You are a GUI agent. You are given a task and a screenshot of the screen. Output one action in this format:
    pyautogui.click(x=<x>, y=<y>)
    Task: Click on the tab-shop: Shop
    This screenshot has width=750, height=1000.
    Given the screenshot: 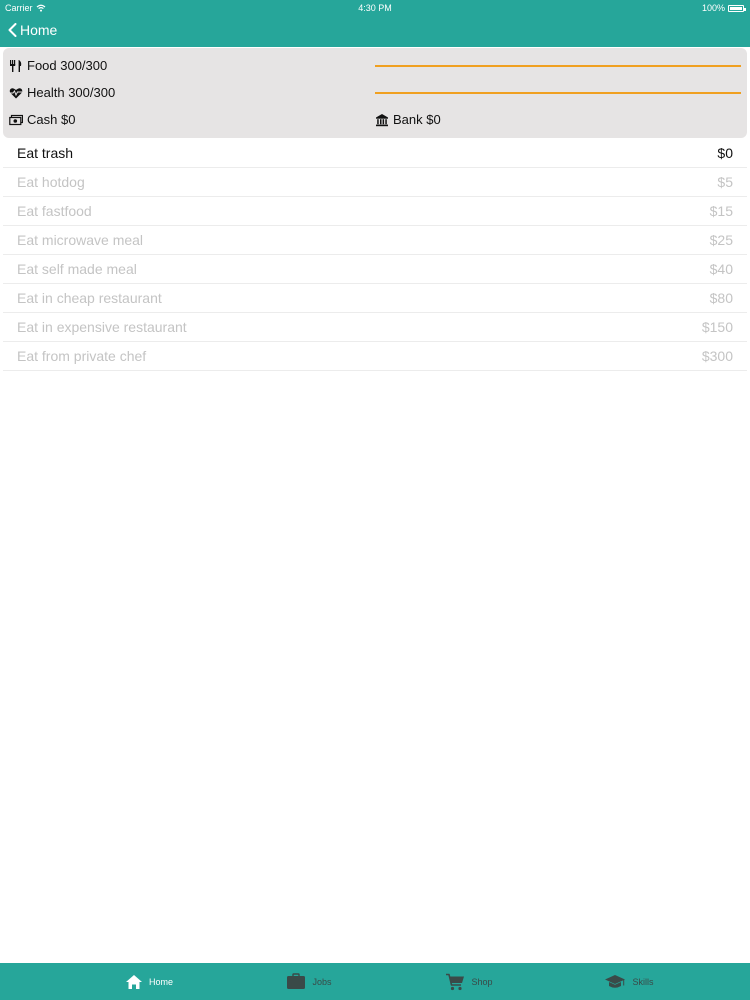 What is the action you would take?
    pyautogui.click(x=469, y=981)
    